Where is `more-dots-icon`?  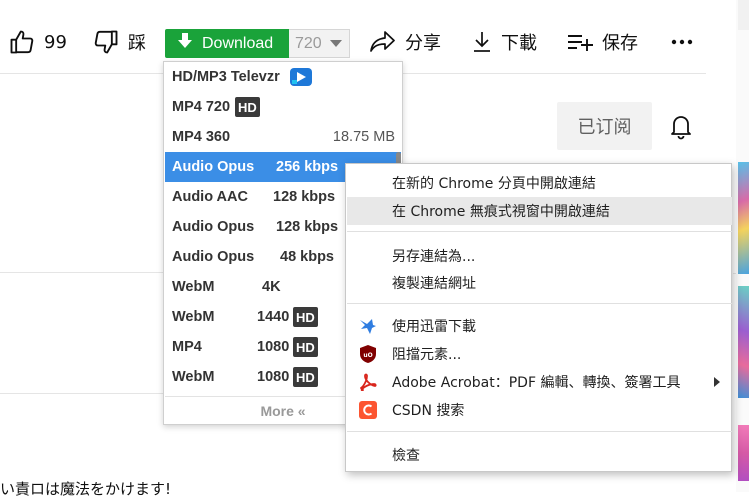
more-dots-icon is located at coordinates (682, 42).